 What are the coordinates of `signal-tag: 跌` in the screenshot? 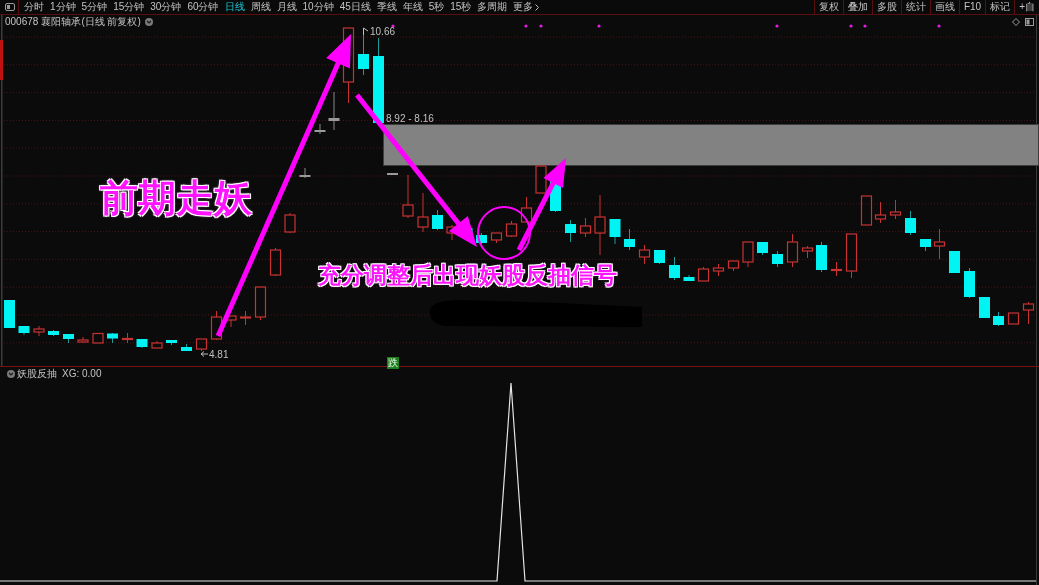 It's located at (393, 363).